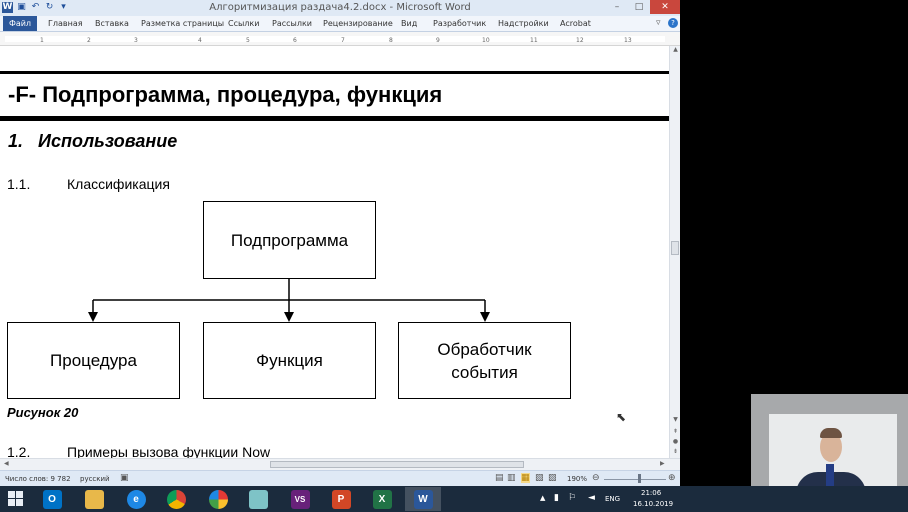 The width and height of the screenshot is (908, 512). I want to click on chrome-app, so click(176, 499).